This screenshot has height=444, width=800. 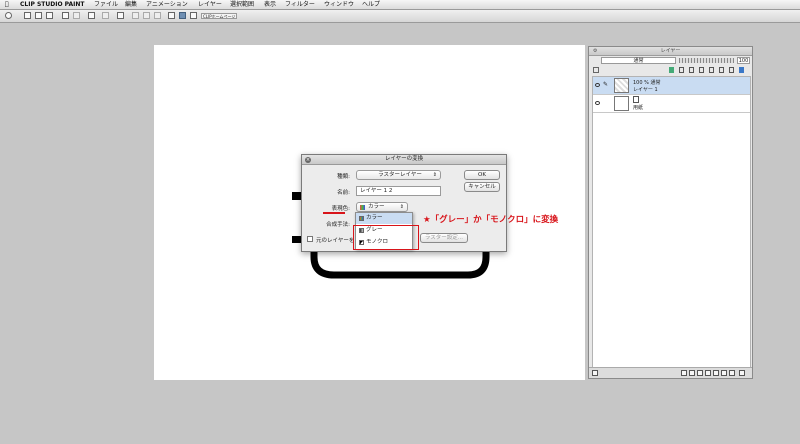 I want to click on ruler-icon, so click(x=731, y=70).